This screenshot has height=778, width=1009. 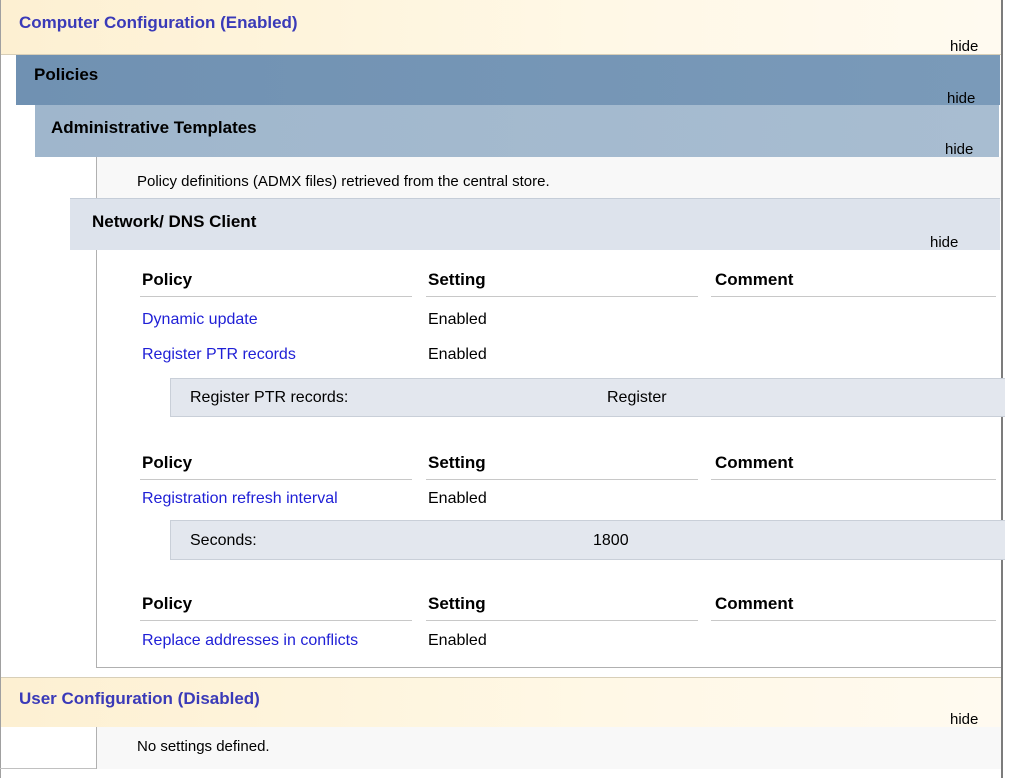 I want to click on user-configuration-title: User Configuration (Disabled), so click(x=139, y=698).